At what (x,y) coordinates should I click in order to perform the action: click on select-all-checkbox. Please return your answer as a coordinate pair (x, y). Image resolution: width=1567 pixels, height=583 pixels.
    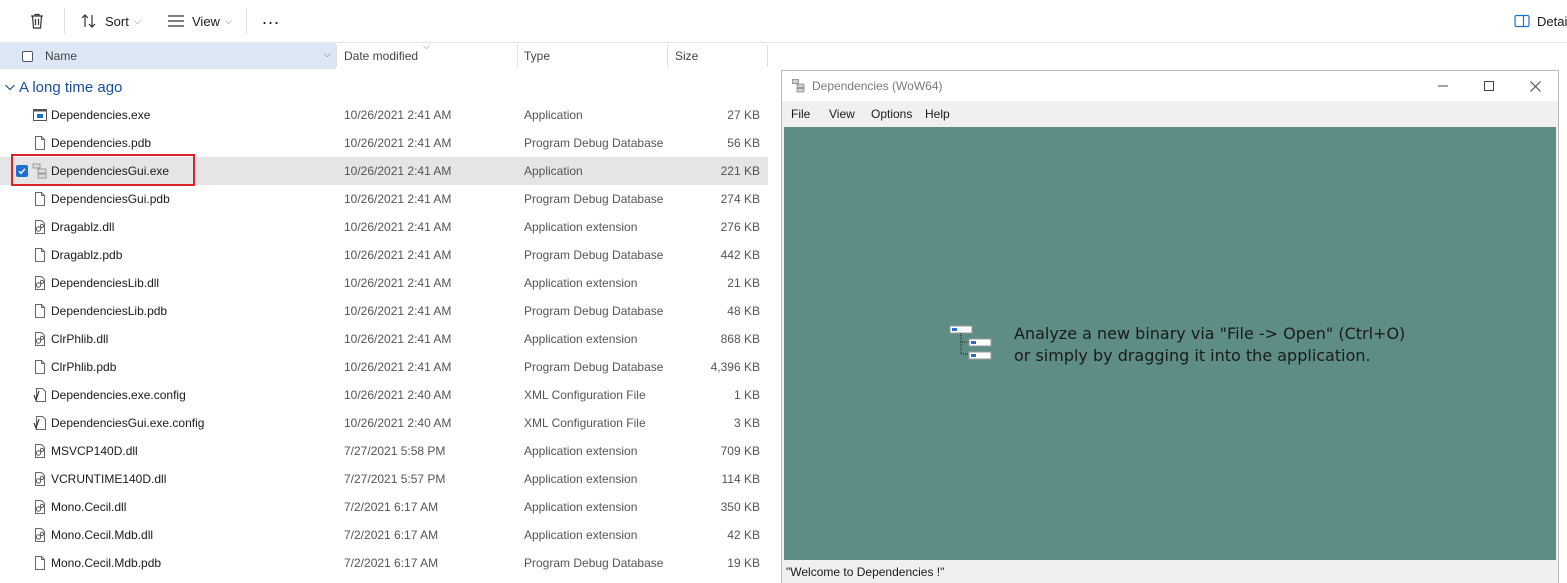
    Looking at the image, I should click on (27, 56).